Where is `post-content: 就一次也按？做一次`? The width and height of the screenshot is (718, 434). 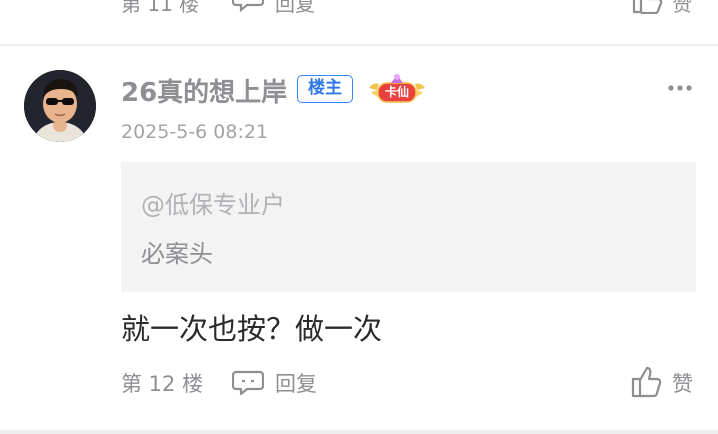
post-content: 就一次也按？做一次 is located at coordinates (252, 329).